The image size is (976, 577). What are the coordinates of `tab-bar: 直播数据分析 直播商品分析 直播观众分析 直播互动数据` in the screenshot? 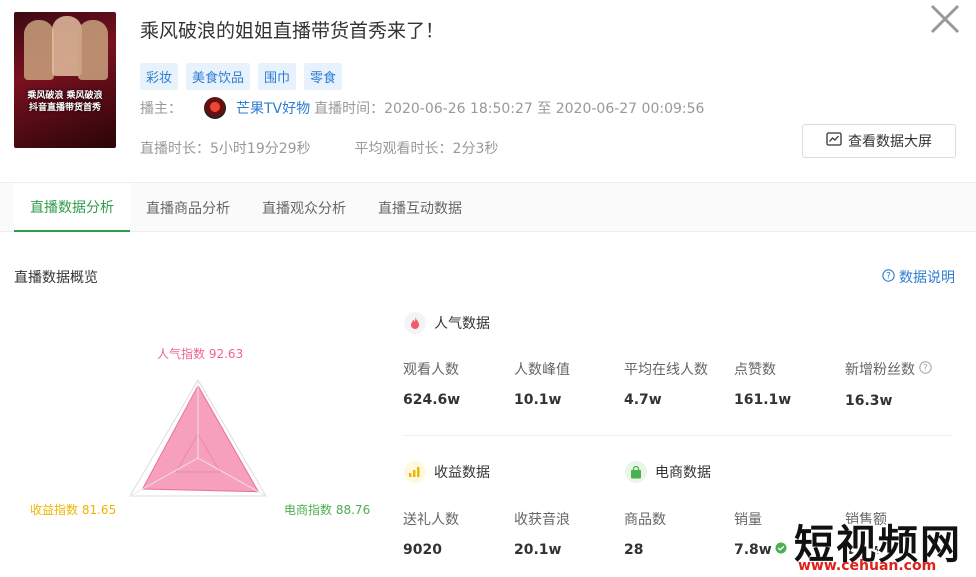 It's located at (488, 207).